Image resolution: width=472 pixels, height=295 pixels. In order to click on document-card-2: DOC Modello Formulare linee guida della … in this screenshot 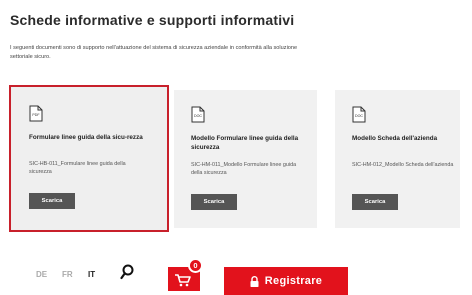, I will do `click(245, 159)`.